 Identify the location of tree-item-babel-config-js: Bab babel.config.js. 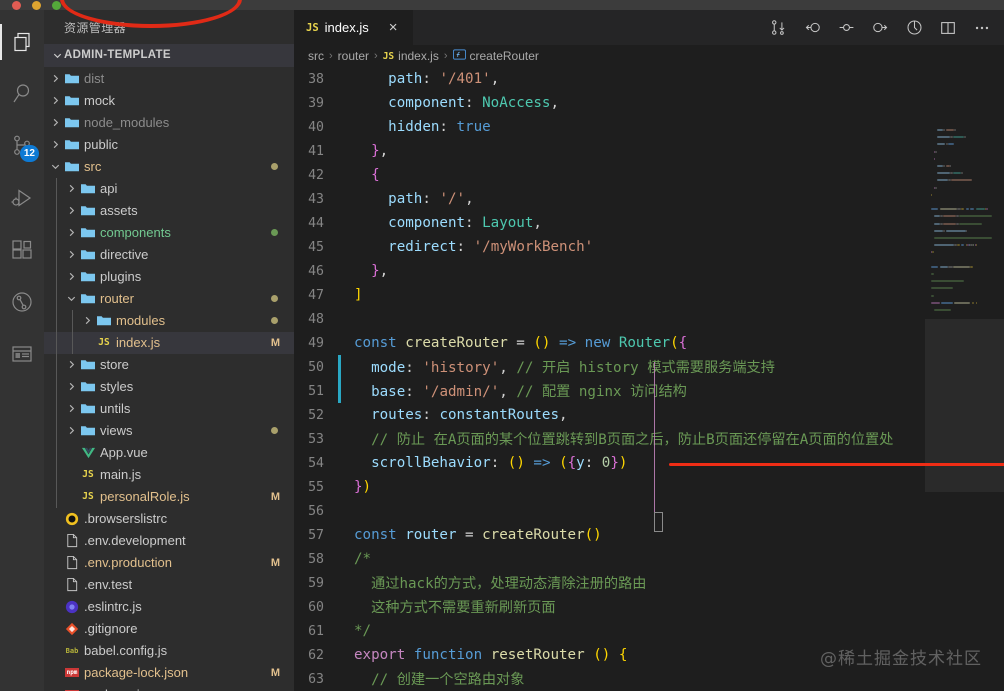
(169, 651).